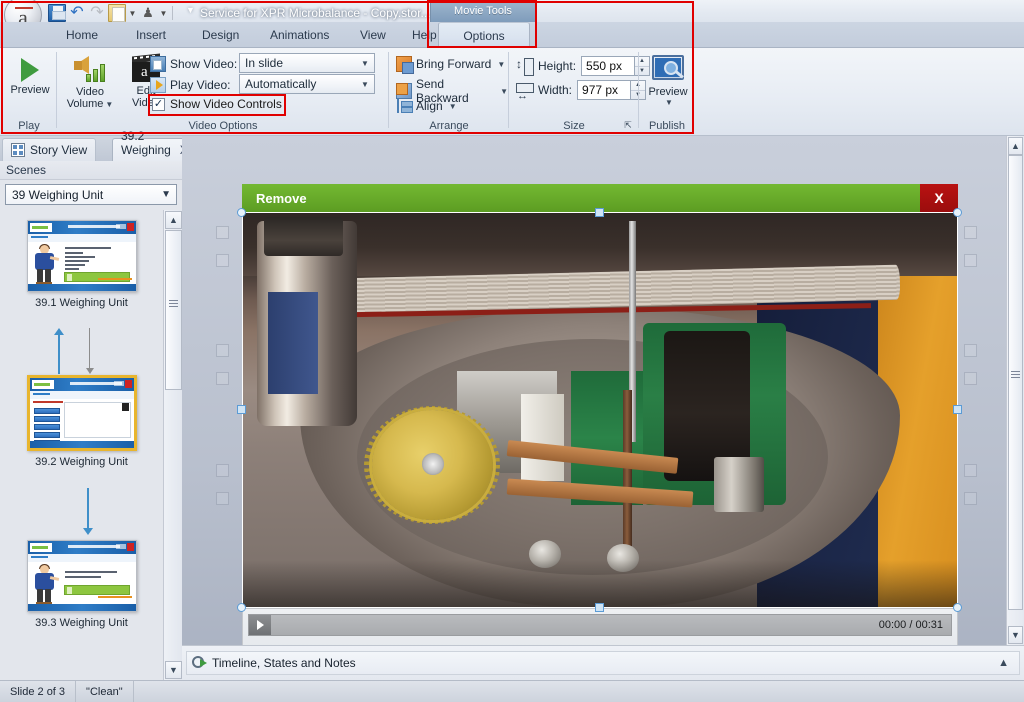  I want to click on timeline-panel-bar: Timeline, States and Notes ▲, so click(603, 662).